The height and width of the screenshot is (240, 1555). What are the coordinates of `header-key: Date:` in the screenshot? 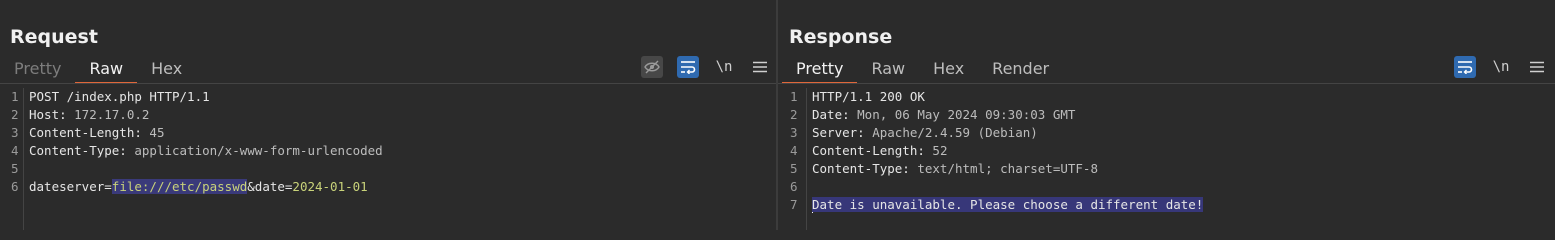 It's located at (835, 114).